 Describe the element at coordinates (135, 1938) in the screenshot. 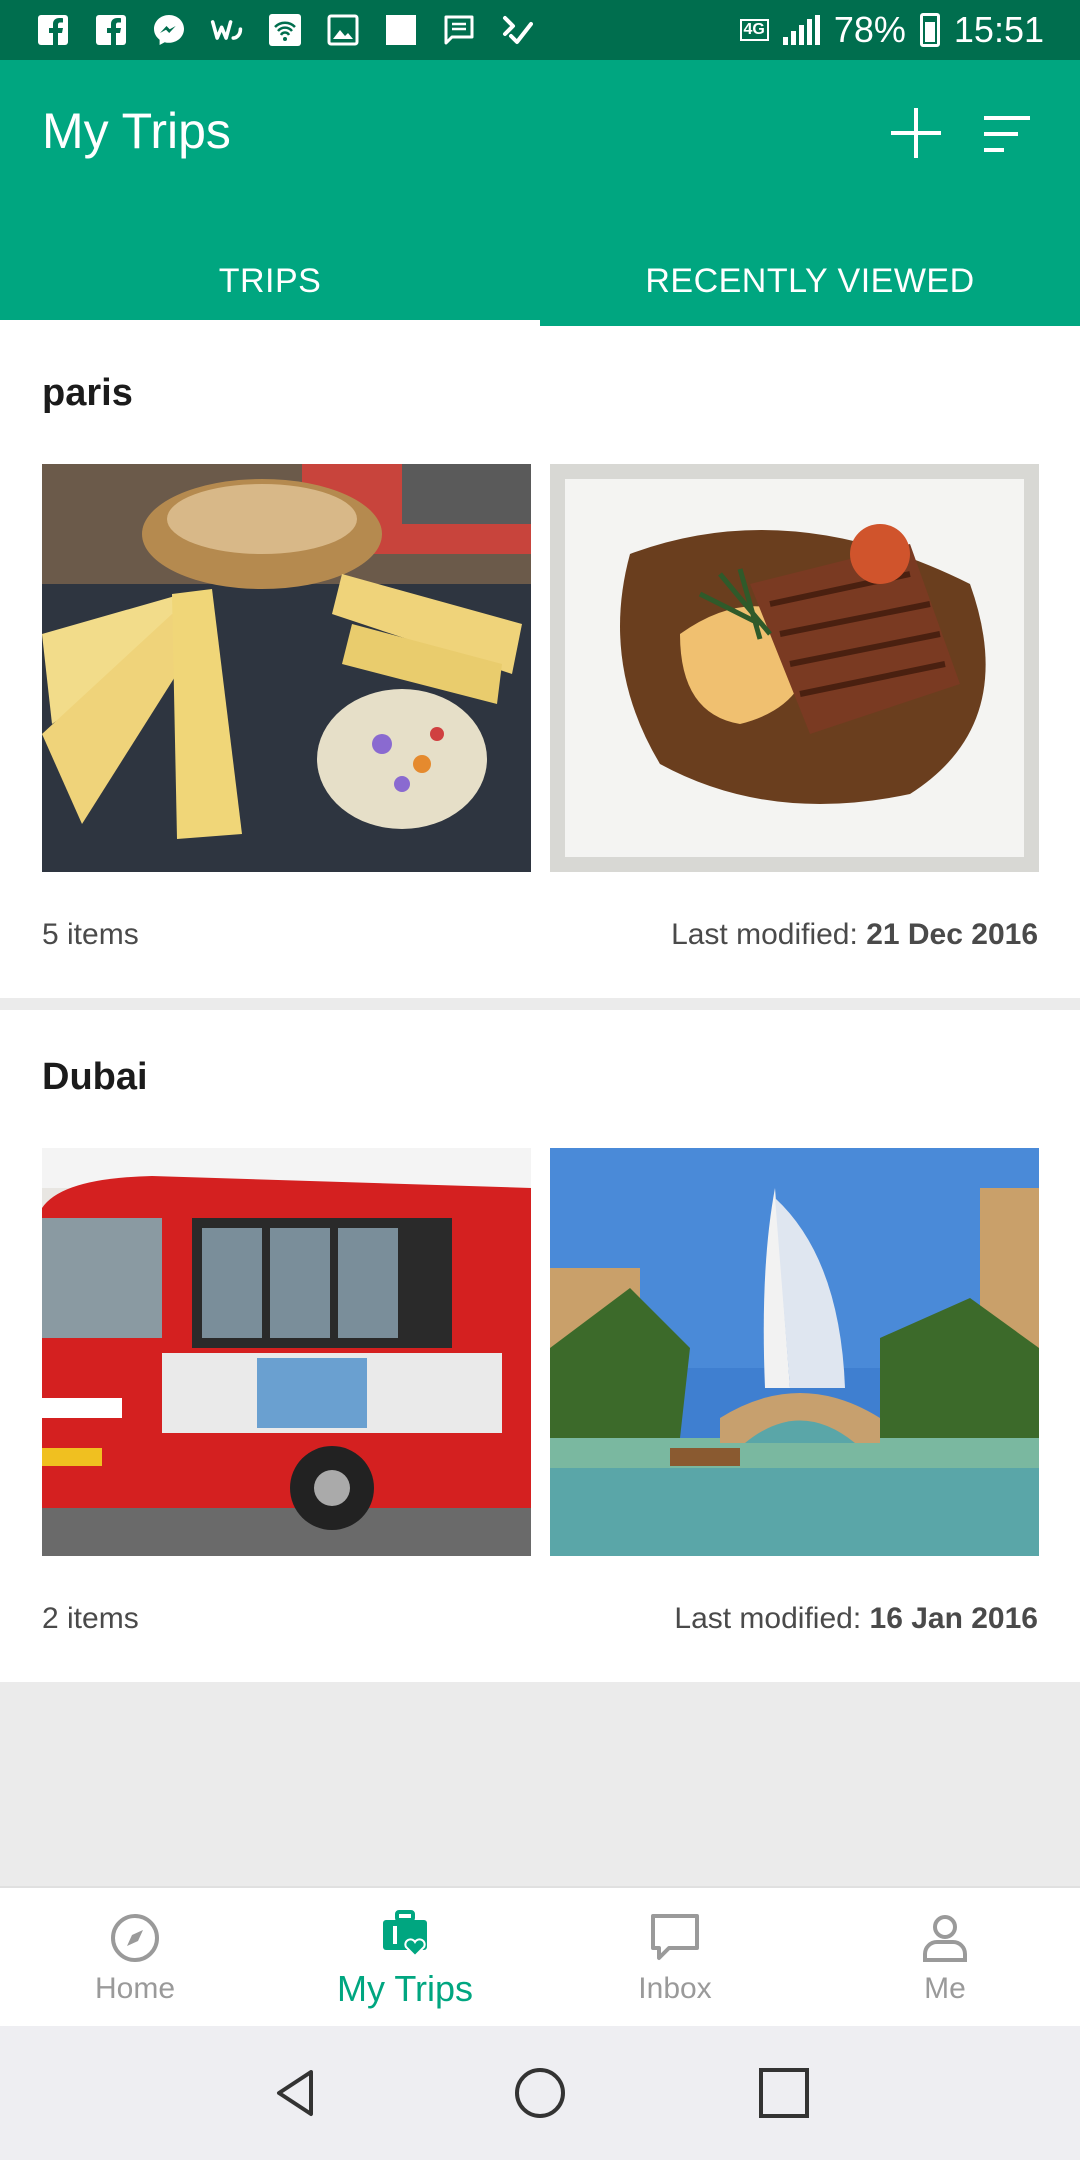

I see `compass-icon` at that location.